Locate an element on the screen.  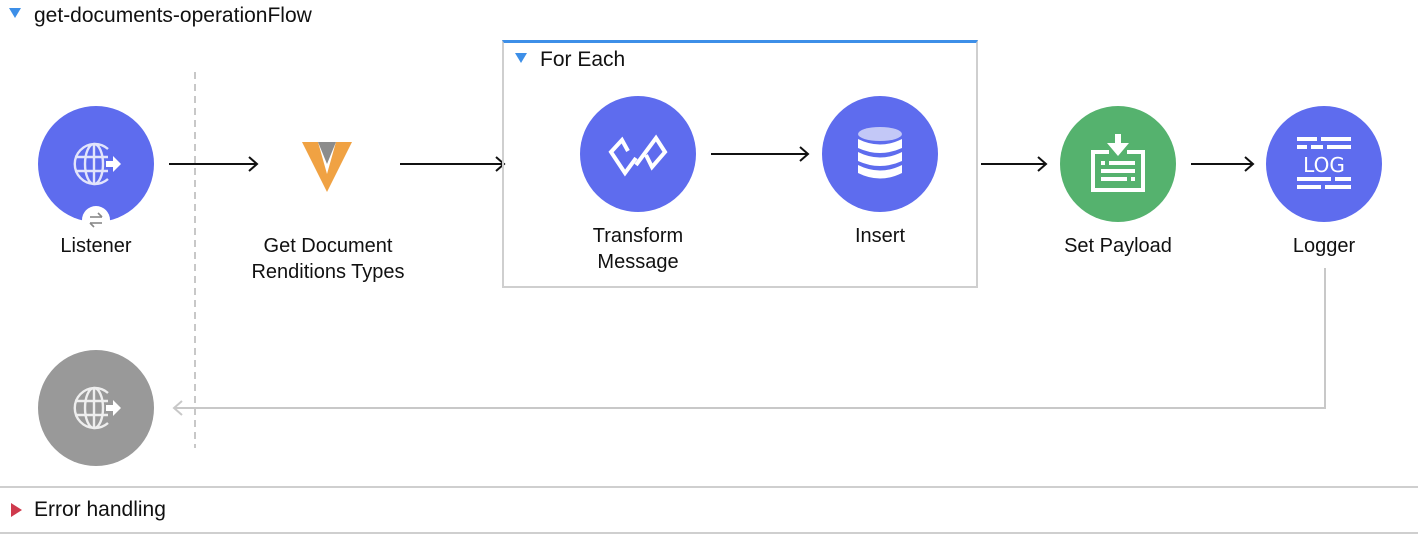
log-icon: LOG is located at coordinates (1324, 163).